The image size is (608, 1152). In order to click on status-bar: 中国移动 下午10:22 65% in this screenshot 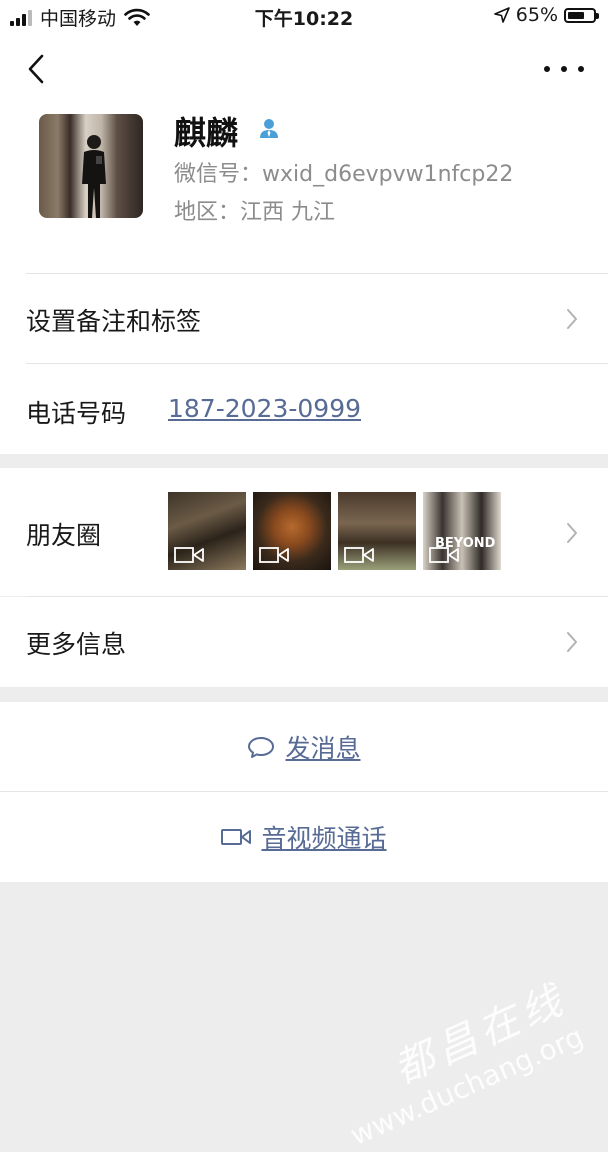, I will do `click(304, 17)`.